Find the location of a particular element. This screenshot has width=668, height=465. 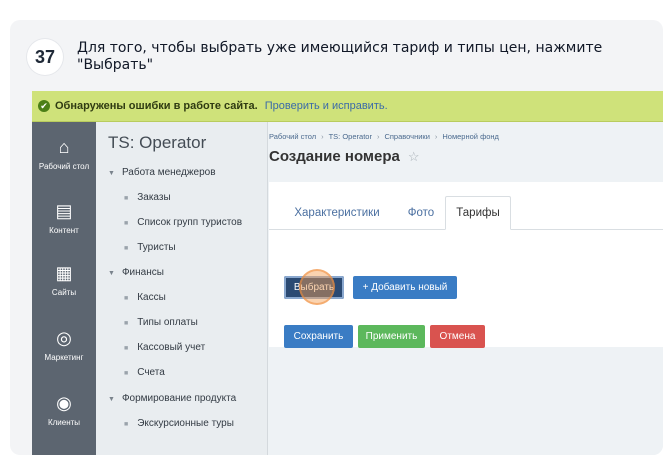

breadcrumb-item: TS: Operator is located at coordinates (350, 136).